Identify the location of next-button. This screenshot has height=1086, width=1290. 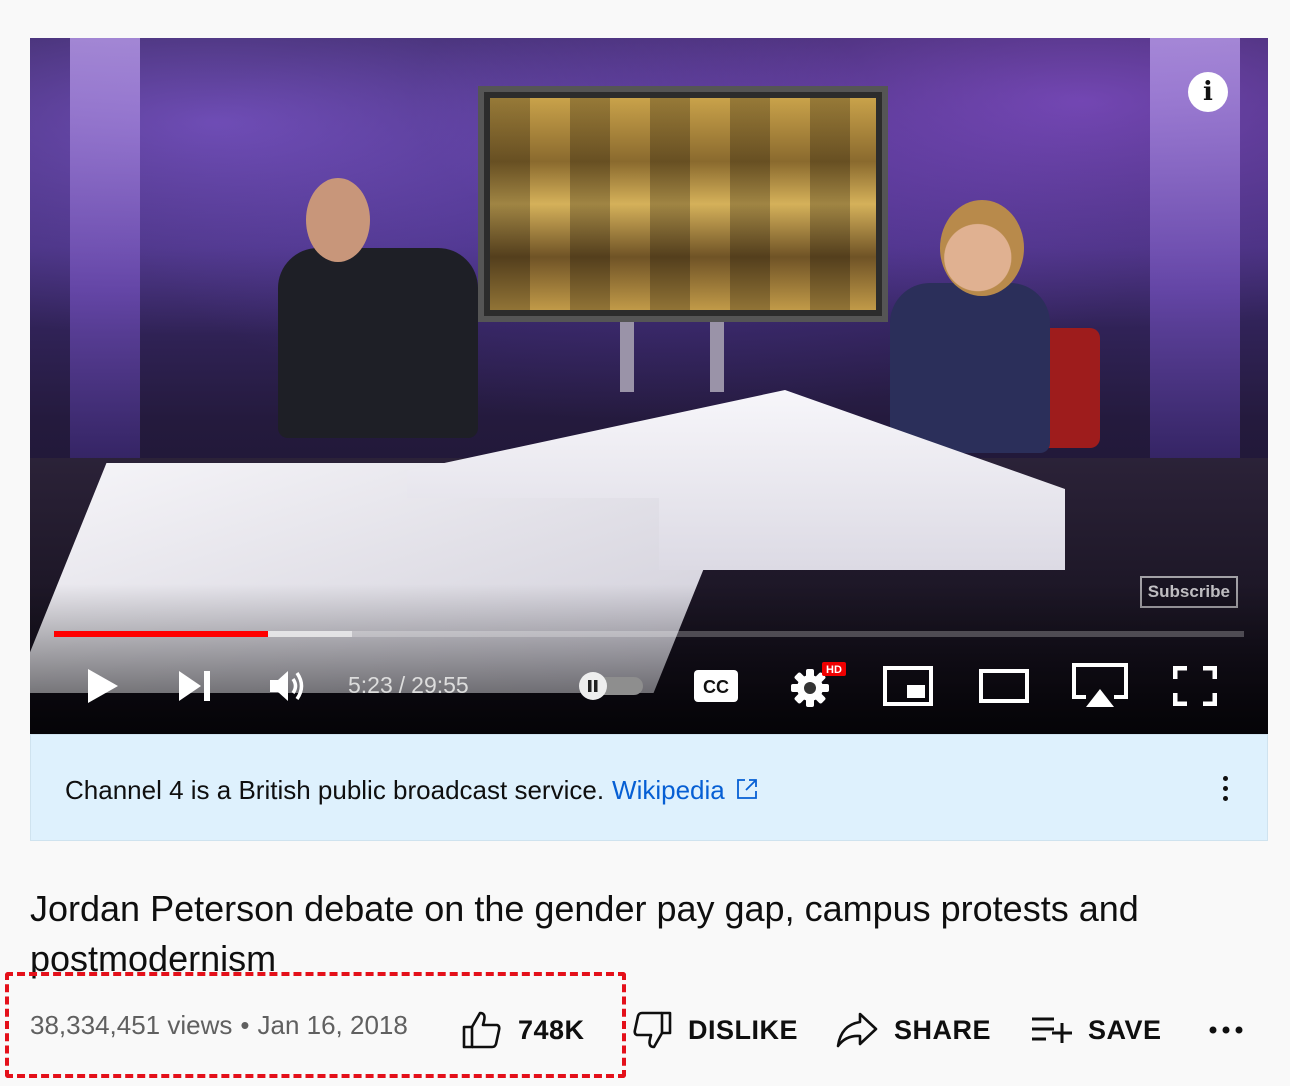
(195, 686).